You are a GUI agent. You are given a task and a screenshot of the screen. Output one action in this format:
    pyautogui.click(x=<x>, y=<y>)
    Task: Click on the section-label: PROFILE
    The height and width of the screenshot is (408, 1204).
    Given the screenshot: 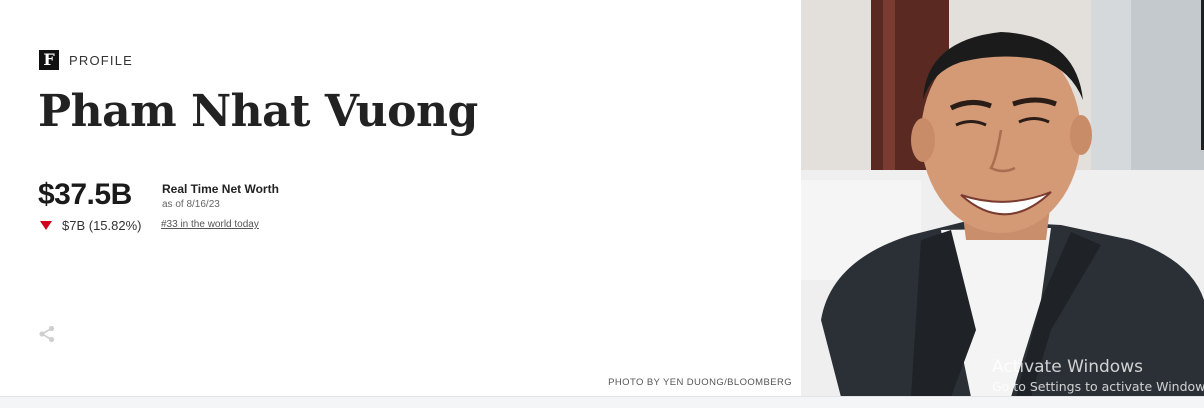 What is the action you would take?
    pyautogui.click(x=101, y=60)
    